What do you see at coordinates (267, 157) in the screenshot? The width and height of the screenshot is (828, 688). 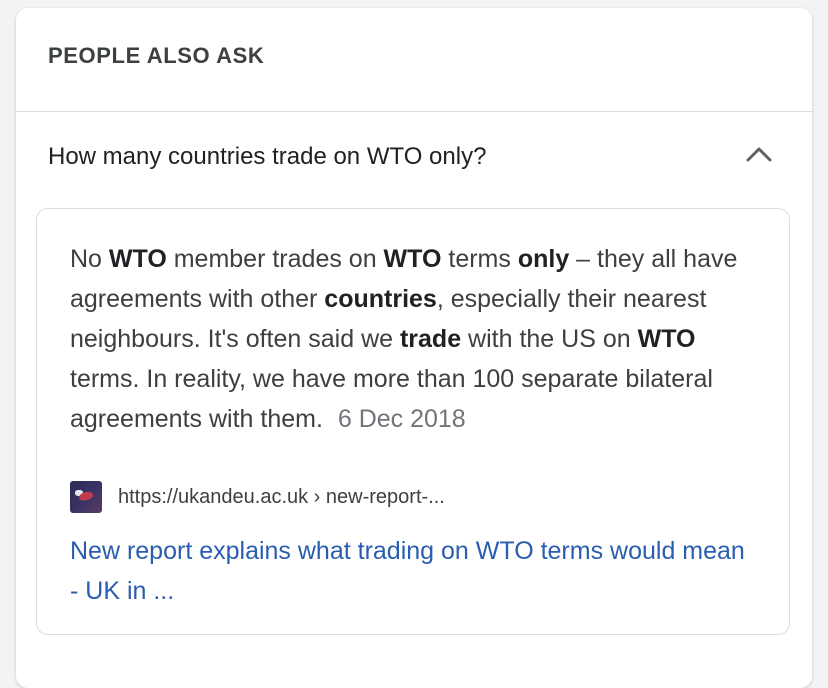 I see `question-text: How many countries trade on WTO only?` at bounding box center [267, 157].